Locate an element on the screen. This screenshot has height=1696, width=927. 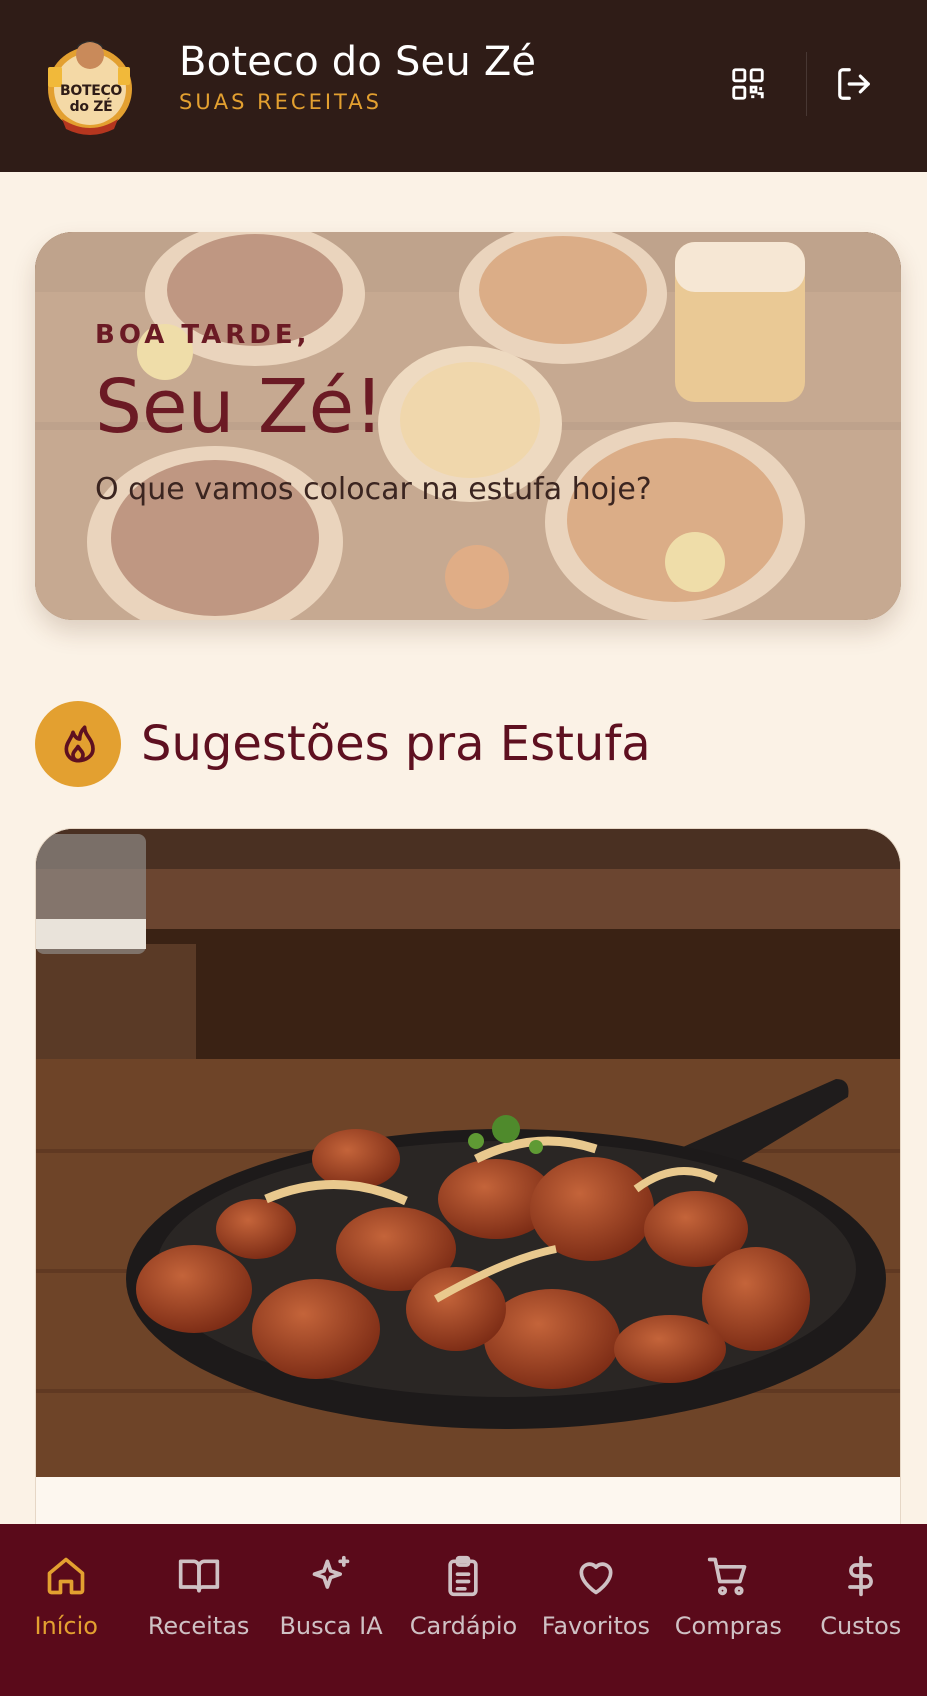
book-icon is located at coordinates (198, 1576).